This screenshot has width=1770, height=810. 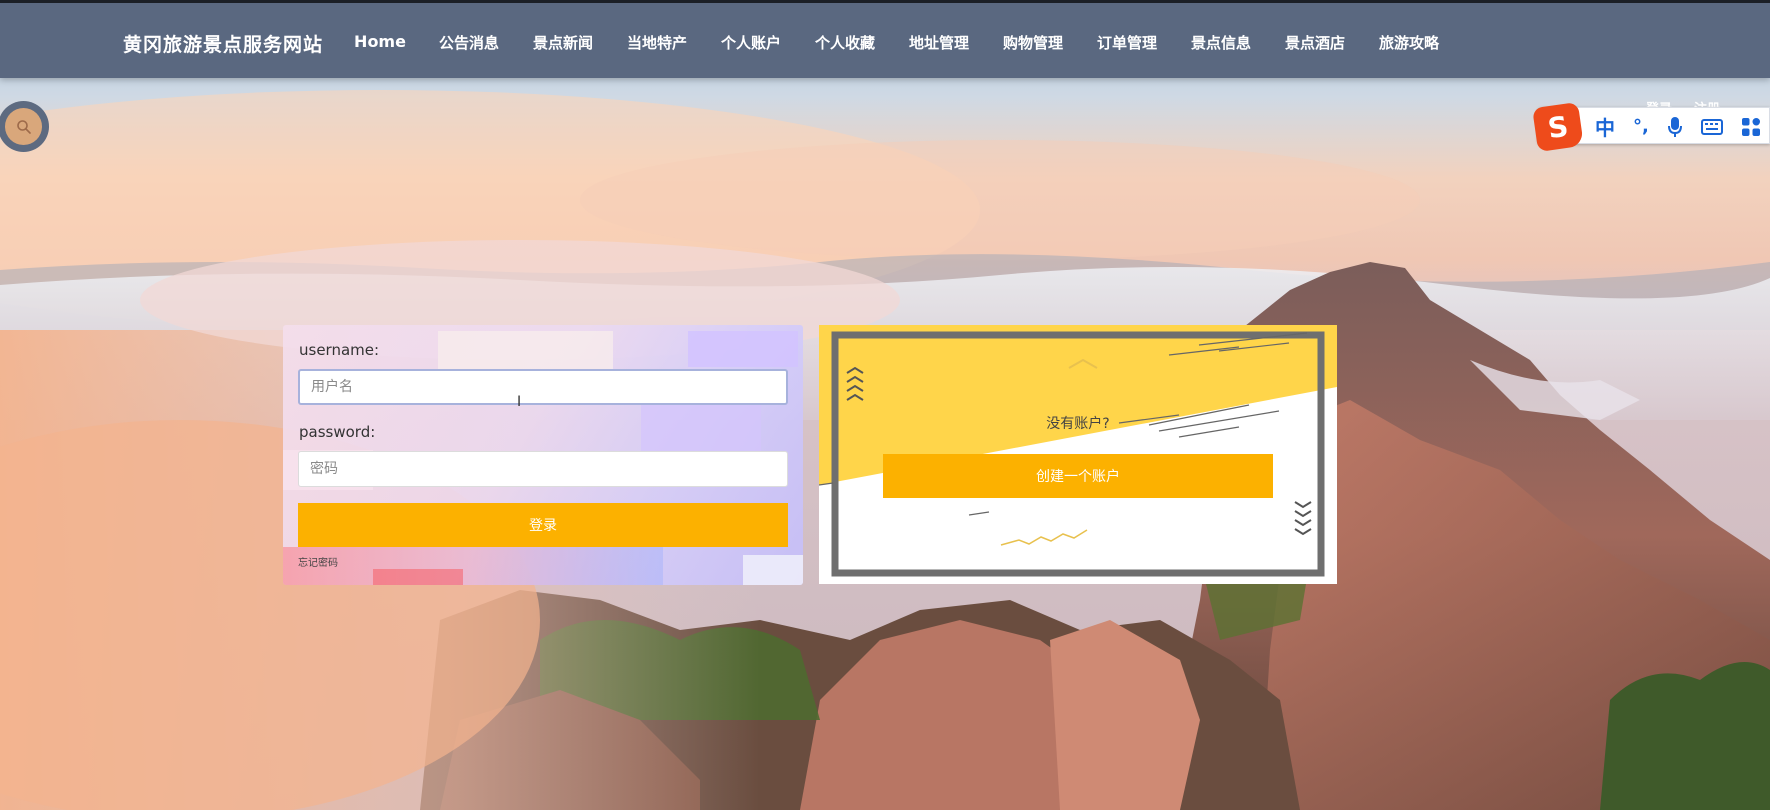 What do you see at coordinates (339, 350) in the screenshot?
I see `username-label: username:` at bounding box center [339, 350].